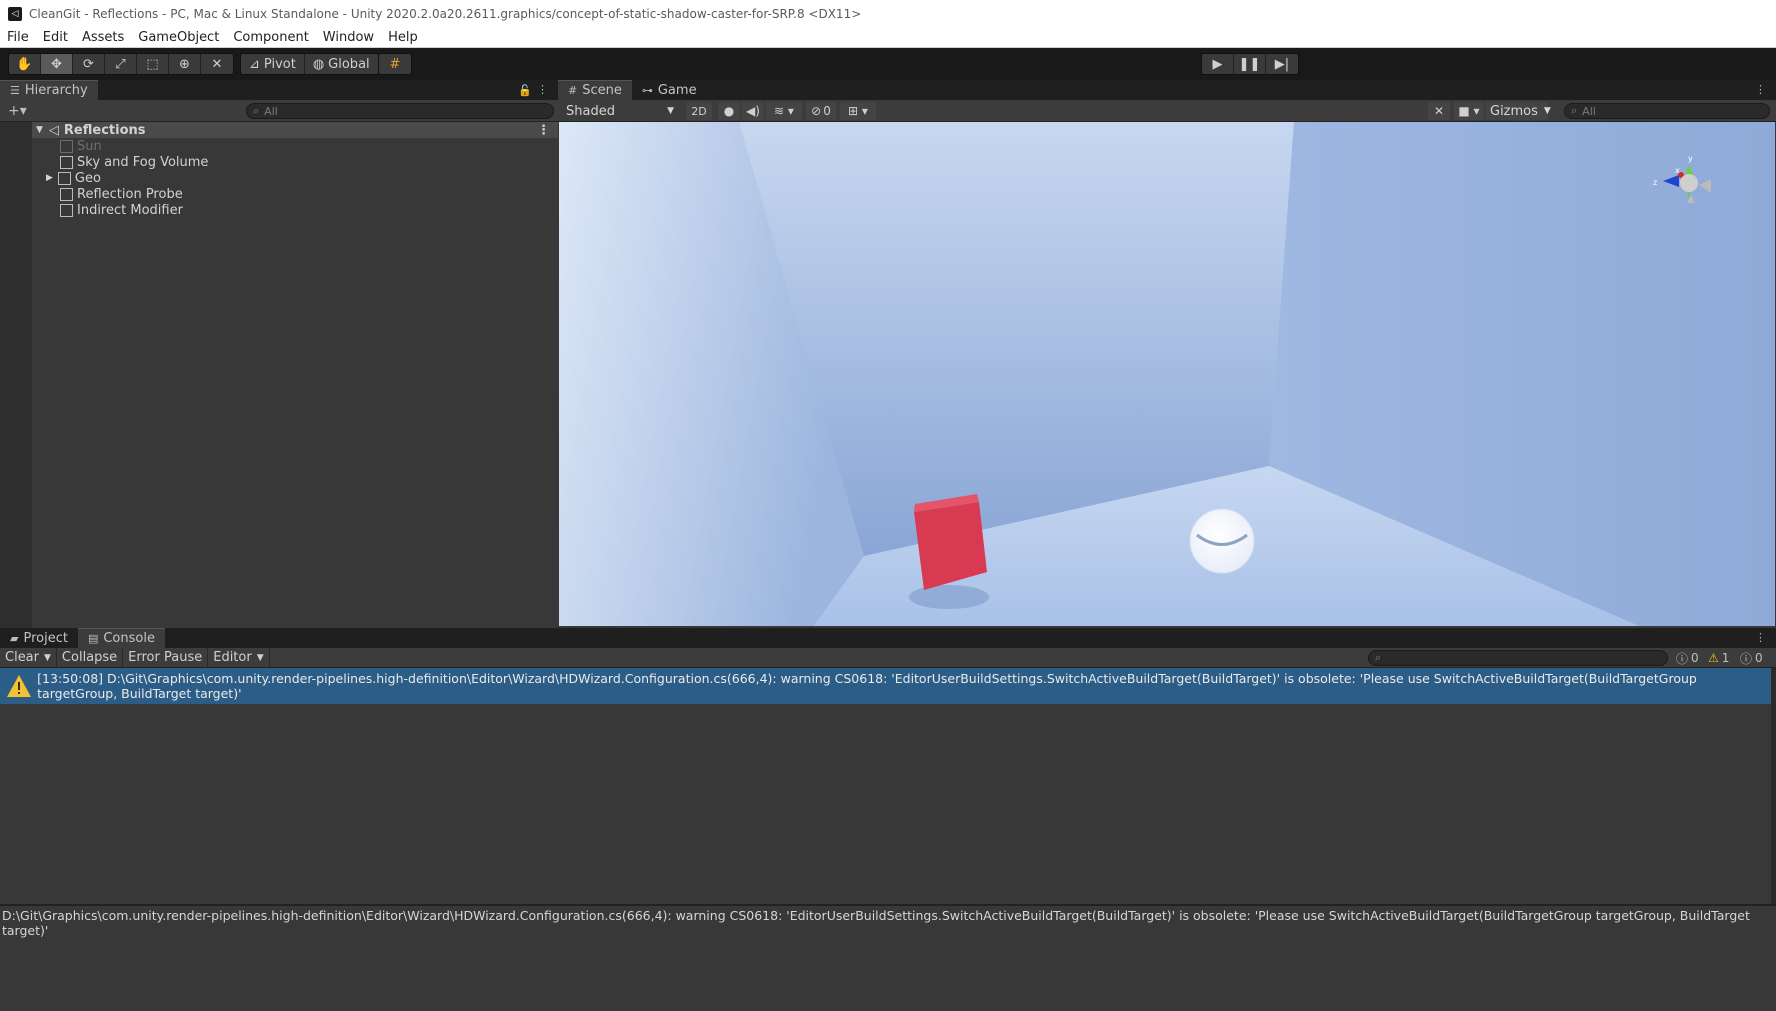 The height and width of the screenshot is (1011, 1776). I want to click on lock-icon: 🔓, so click(525, 90).